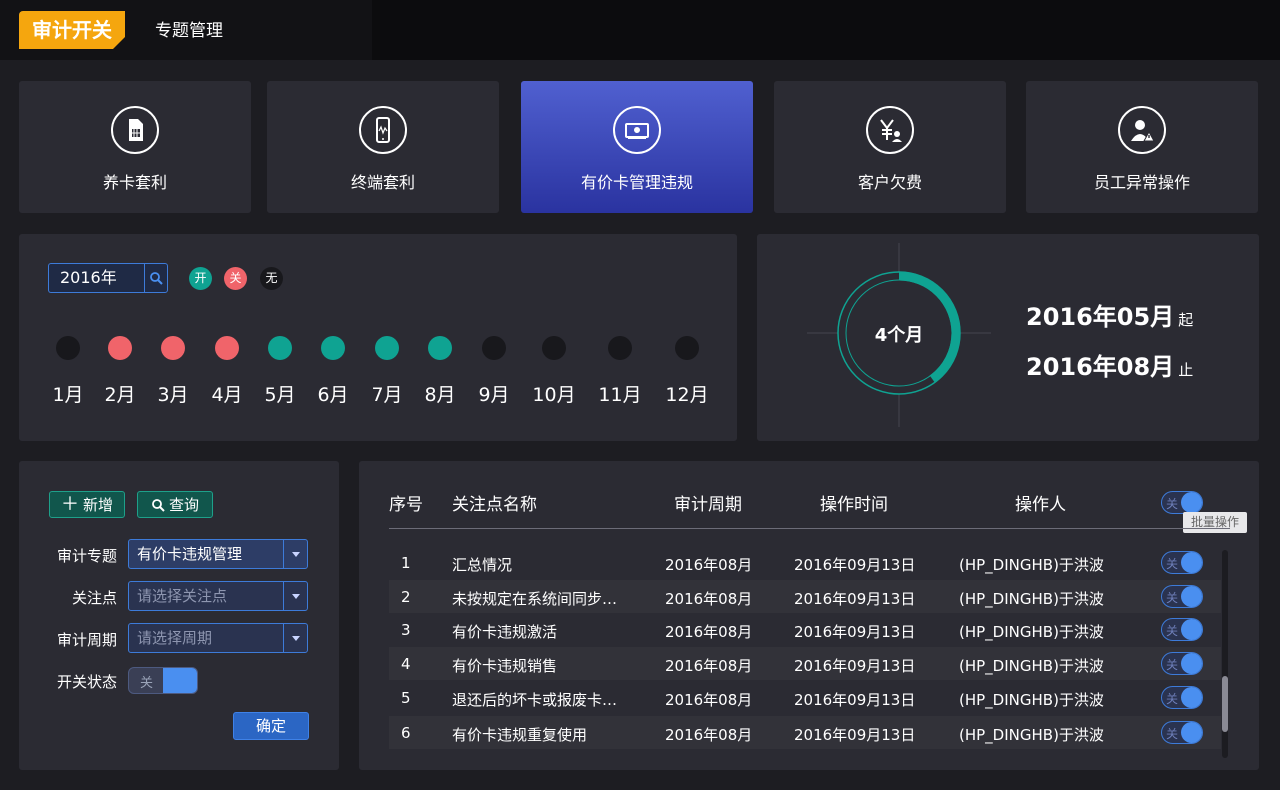  Describe the element at coordinates (1110, 317) in the screenshot. I see `period-start: 2016年05月起` at that location.